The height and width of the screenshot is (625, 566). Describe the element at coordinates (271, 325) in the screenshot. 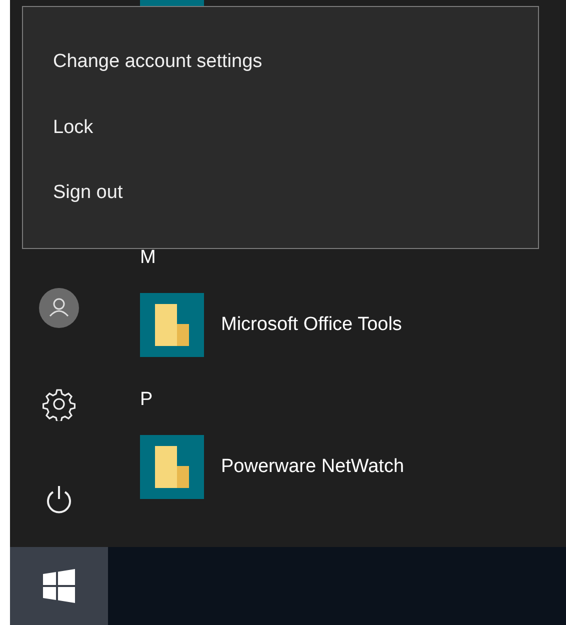

I see `app-list-item: Microsoft Office Tools` at that location.